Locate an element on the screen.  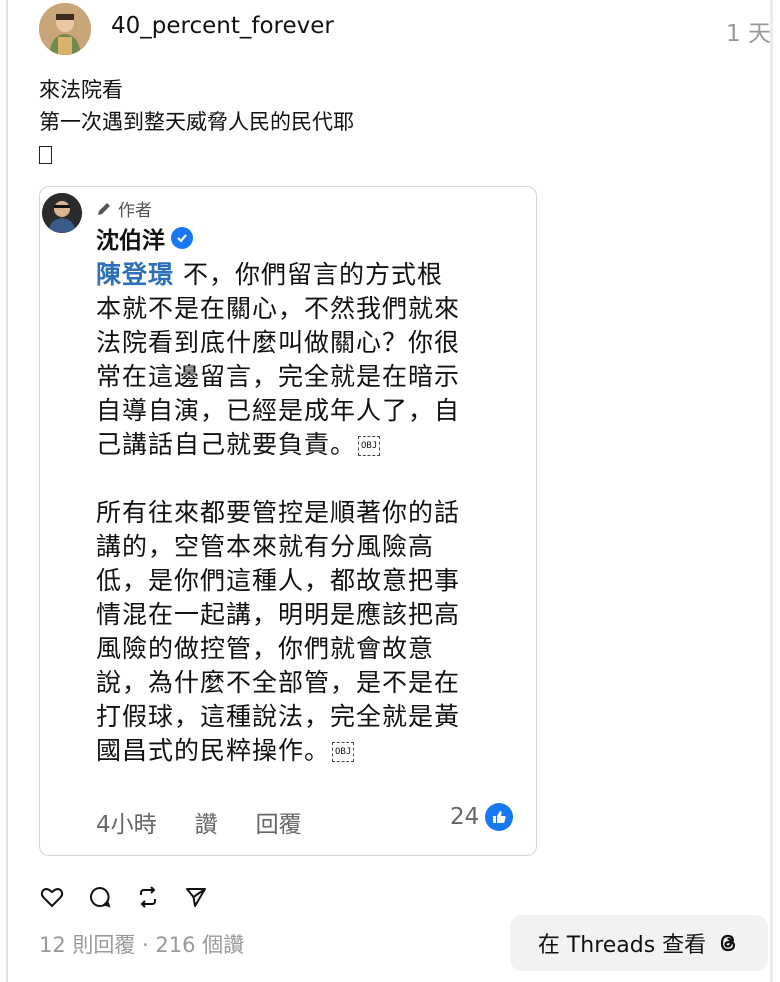
comment-actions: 4小時 讚 回覆 is located at coordinates (218, 822).